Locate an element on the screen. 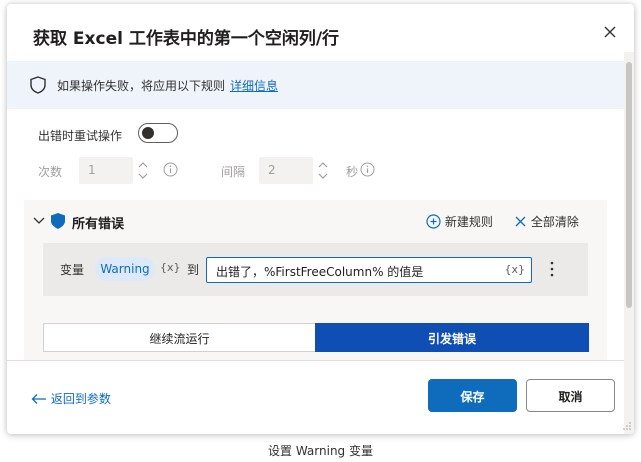  info-bar: 如果操作失败，将应用以下规则 详细信息 is located at coordinates (315, 85).